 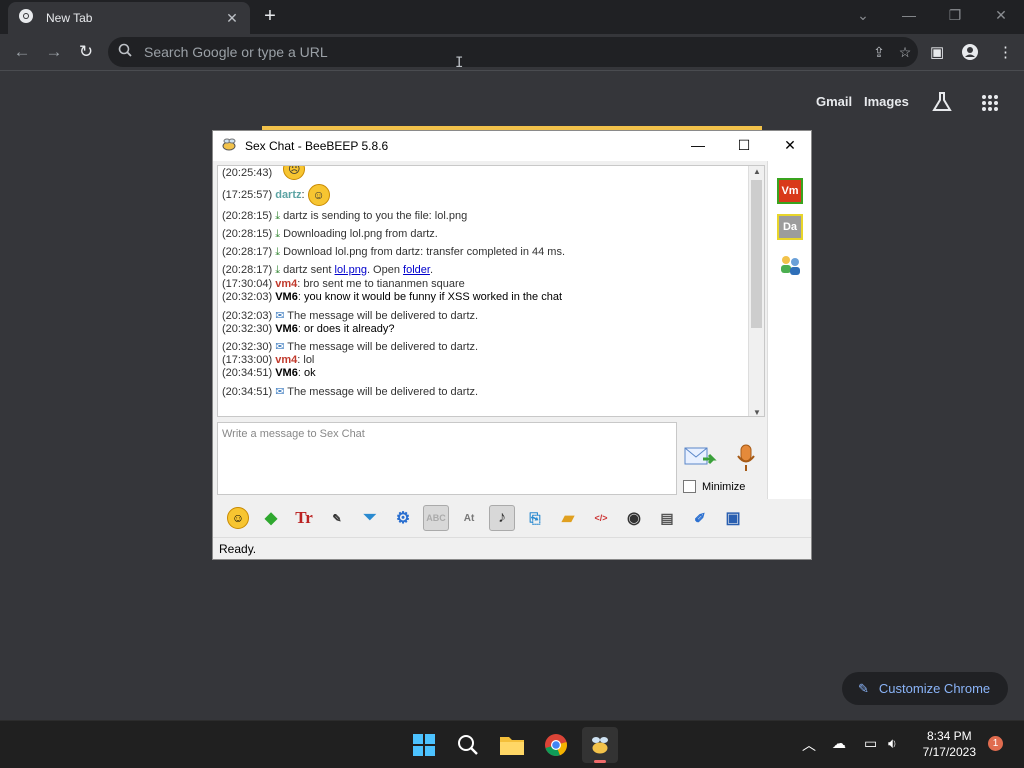 What do you see at coordinates (892, 743) in the screenshot?
I see `volume-icon: 🔉︎` at bounding box center [892, 743].